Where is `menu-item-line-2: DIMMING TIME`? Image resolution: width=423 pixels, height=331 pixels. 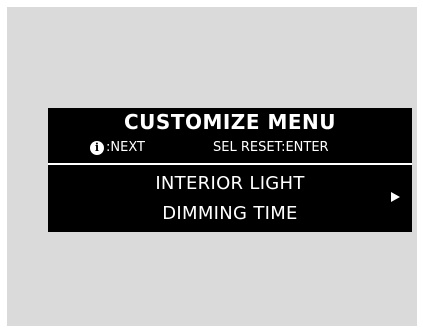 menu-item-line-2: DIMMING TIME is located at coordinates (230, 214).